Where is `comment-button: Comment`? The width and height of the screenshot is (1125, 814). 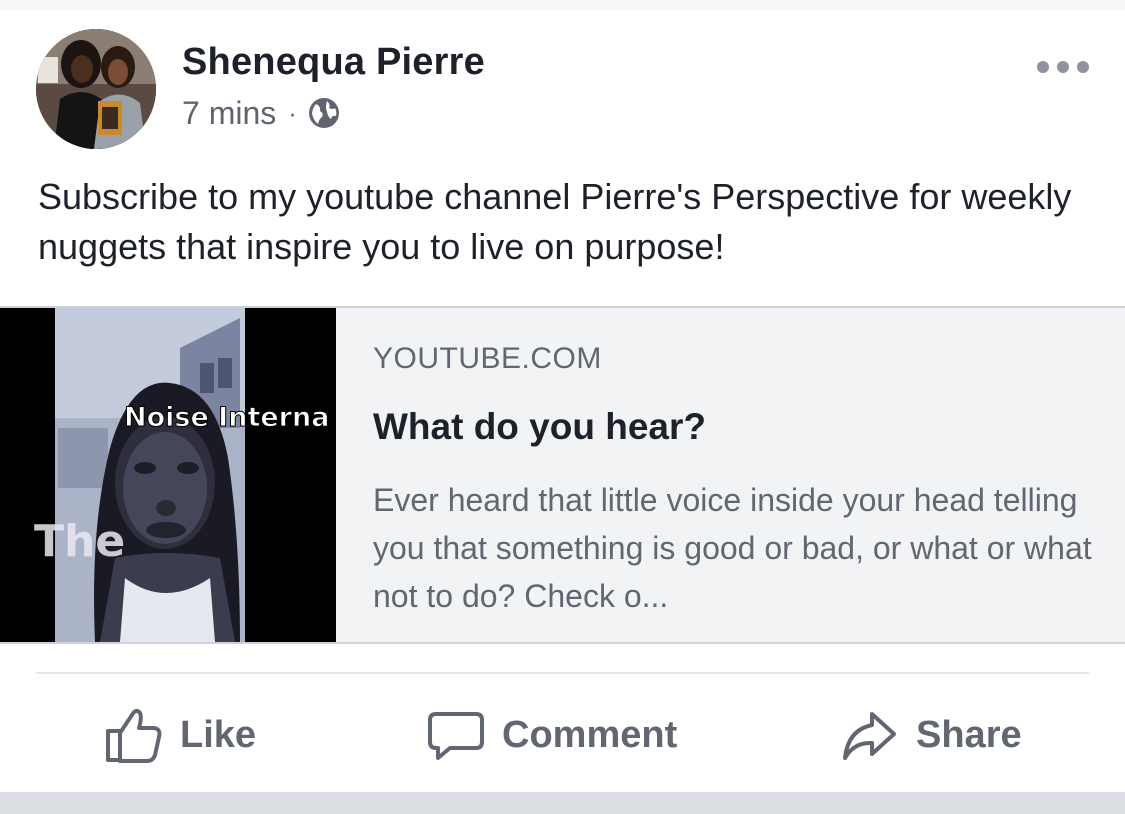 comment-button: Comment is located at coordinates (551, 735).